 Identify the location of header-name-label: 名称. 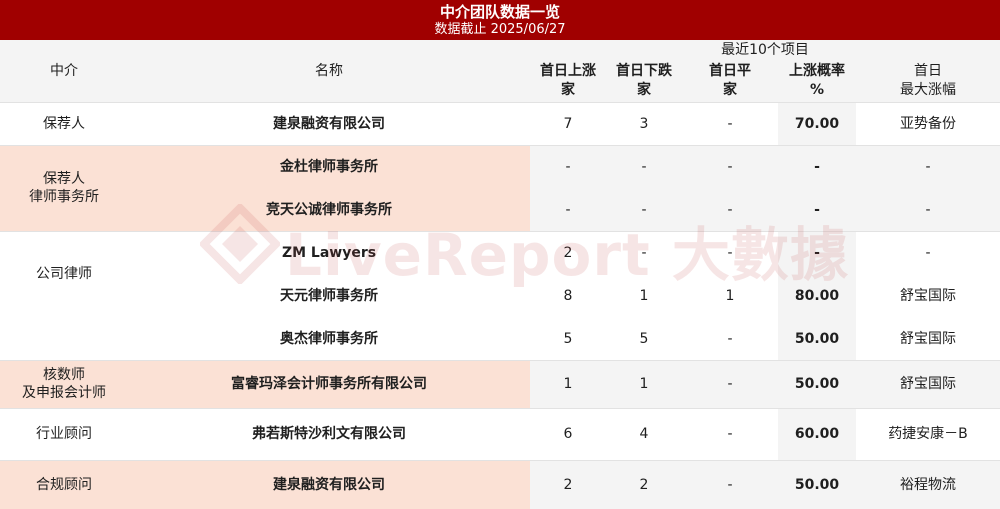
(329, 71).